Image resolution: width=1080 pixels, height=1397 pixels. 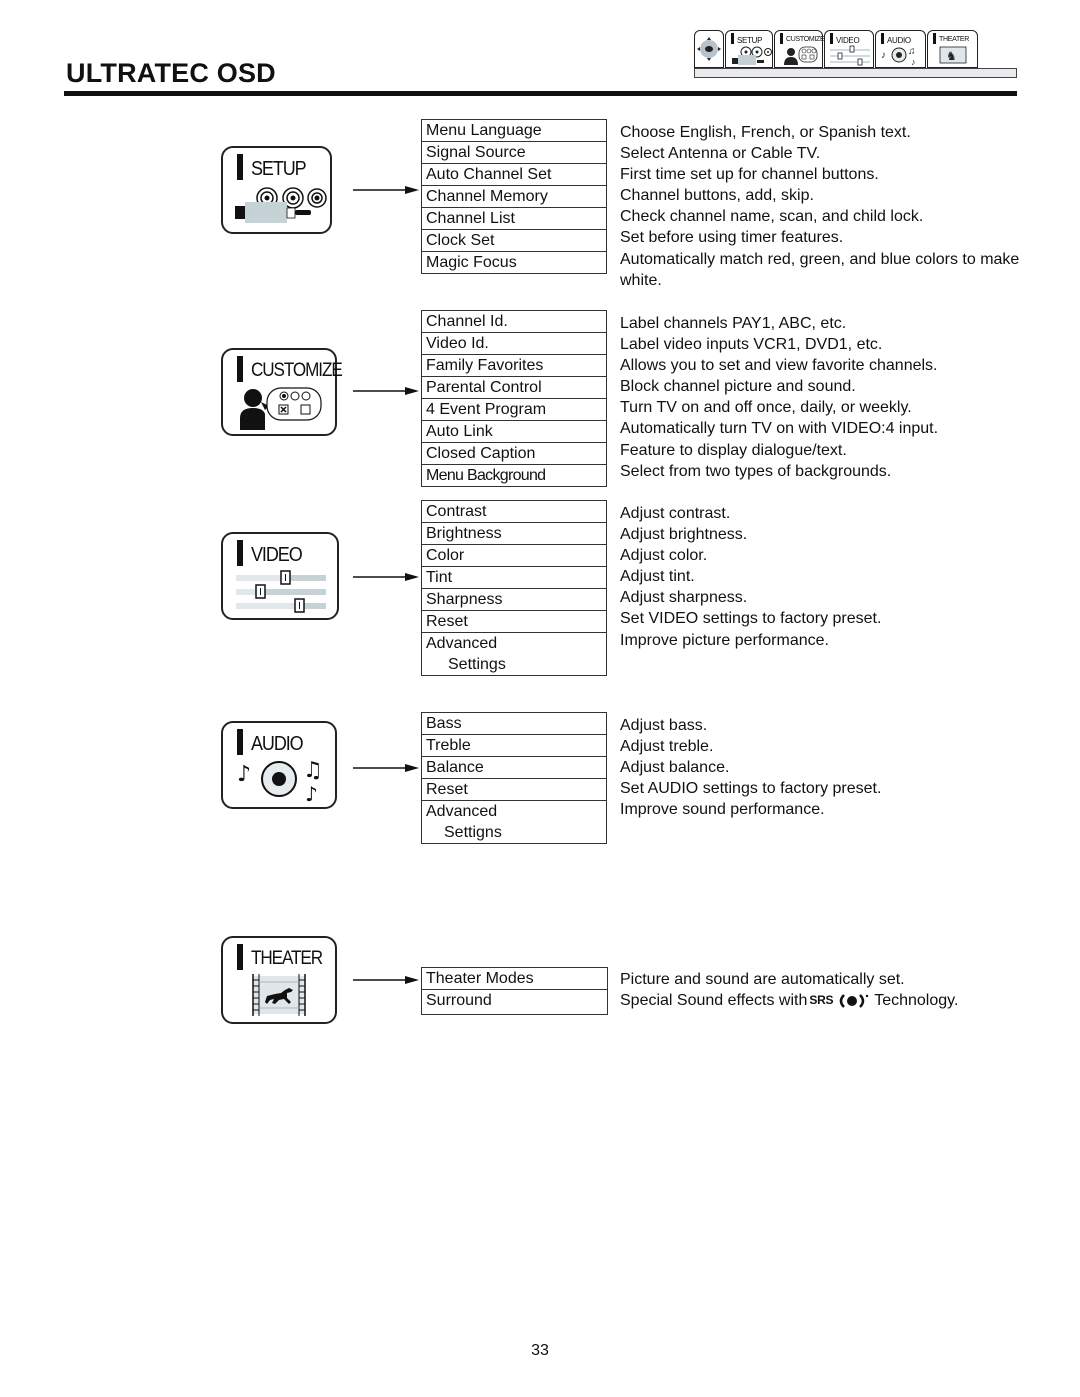 I want to click on tab-customize: CUSTOMIZE, so click(x=799, y=49).